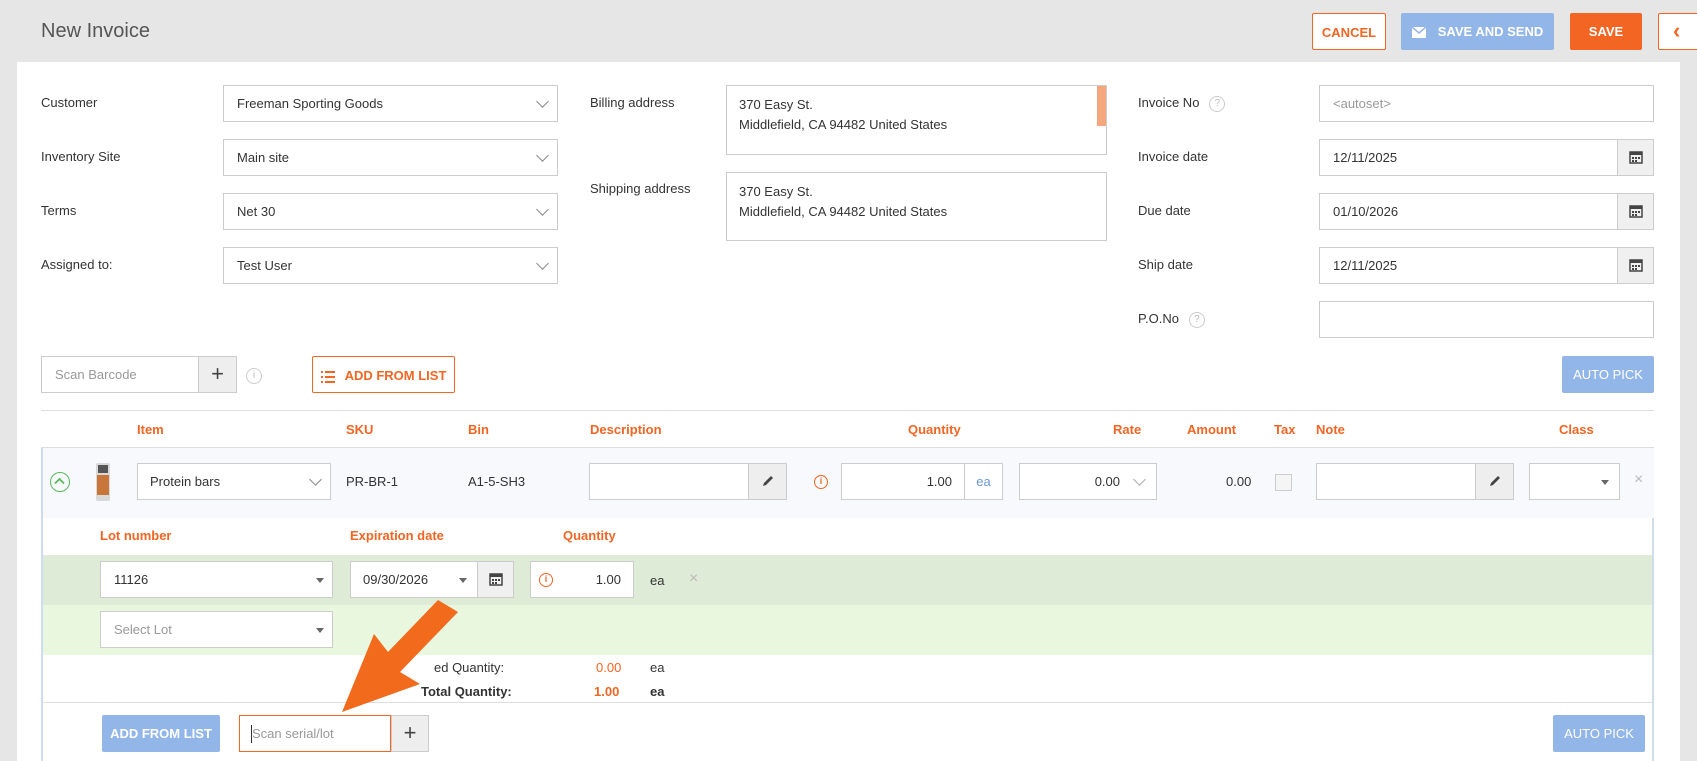  What do you see at coordinates (1638, 480) in the screenshot?
I see `remove-row-icon: ×` at bounding box center [1638, 480].